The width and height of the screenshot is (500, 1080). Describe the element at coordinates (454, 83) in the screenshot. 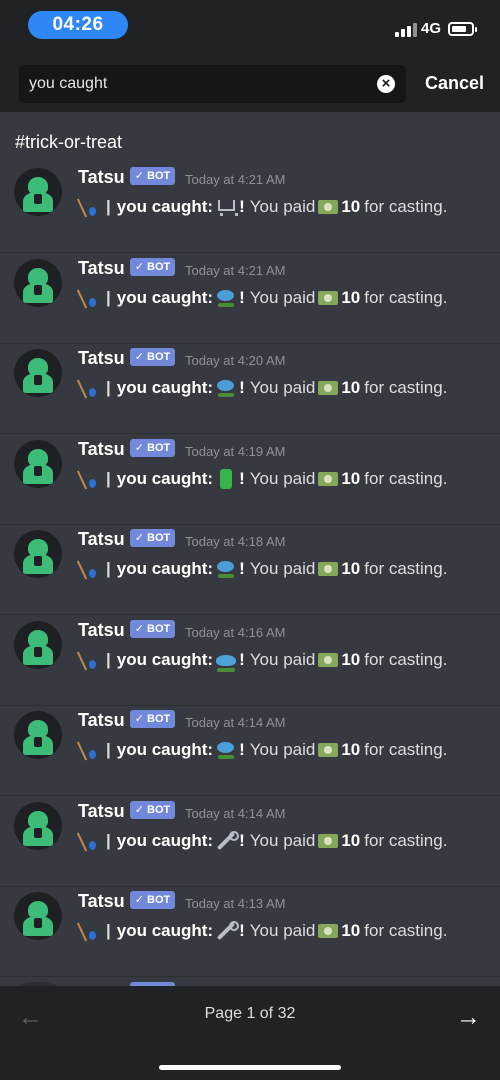

I see `cancel-button: Cancel` at that location.